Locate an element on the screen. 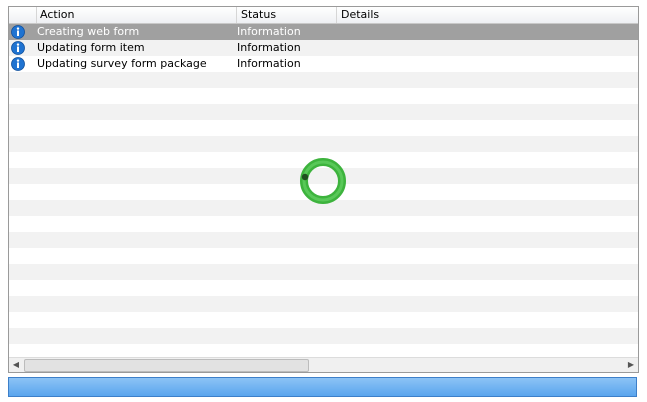  header-icon-column is located at coordinates (23, 15).